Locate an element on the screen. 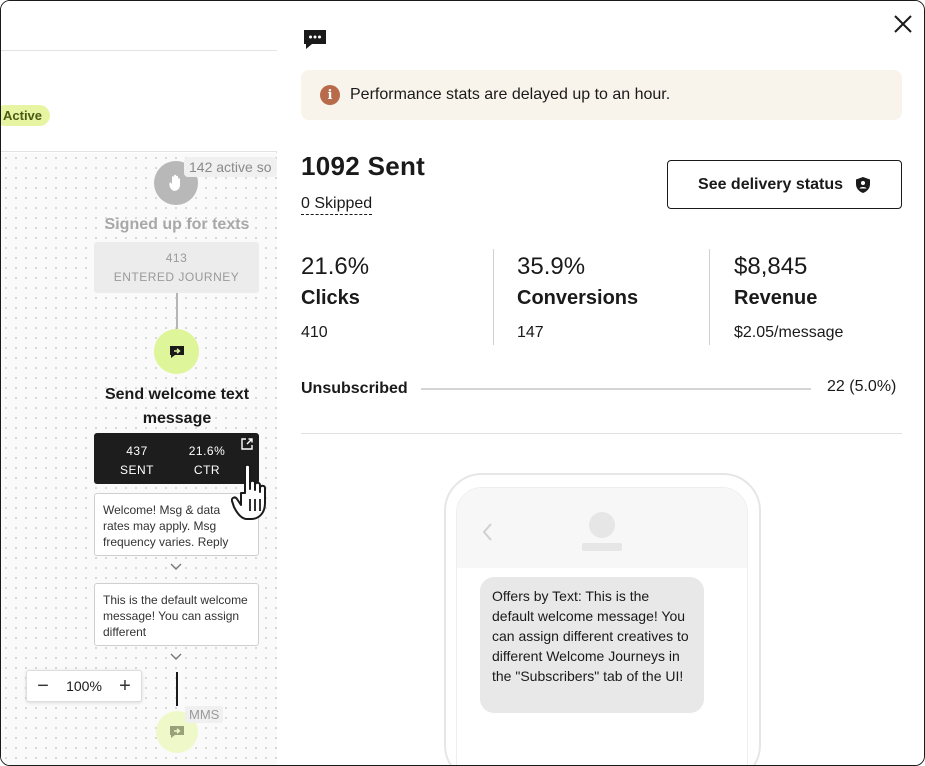 The image size is (925, 766). revenue-label: Revenue is located at coordinates (776, 298).